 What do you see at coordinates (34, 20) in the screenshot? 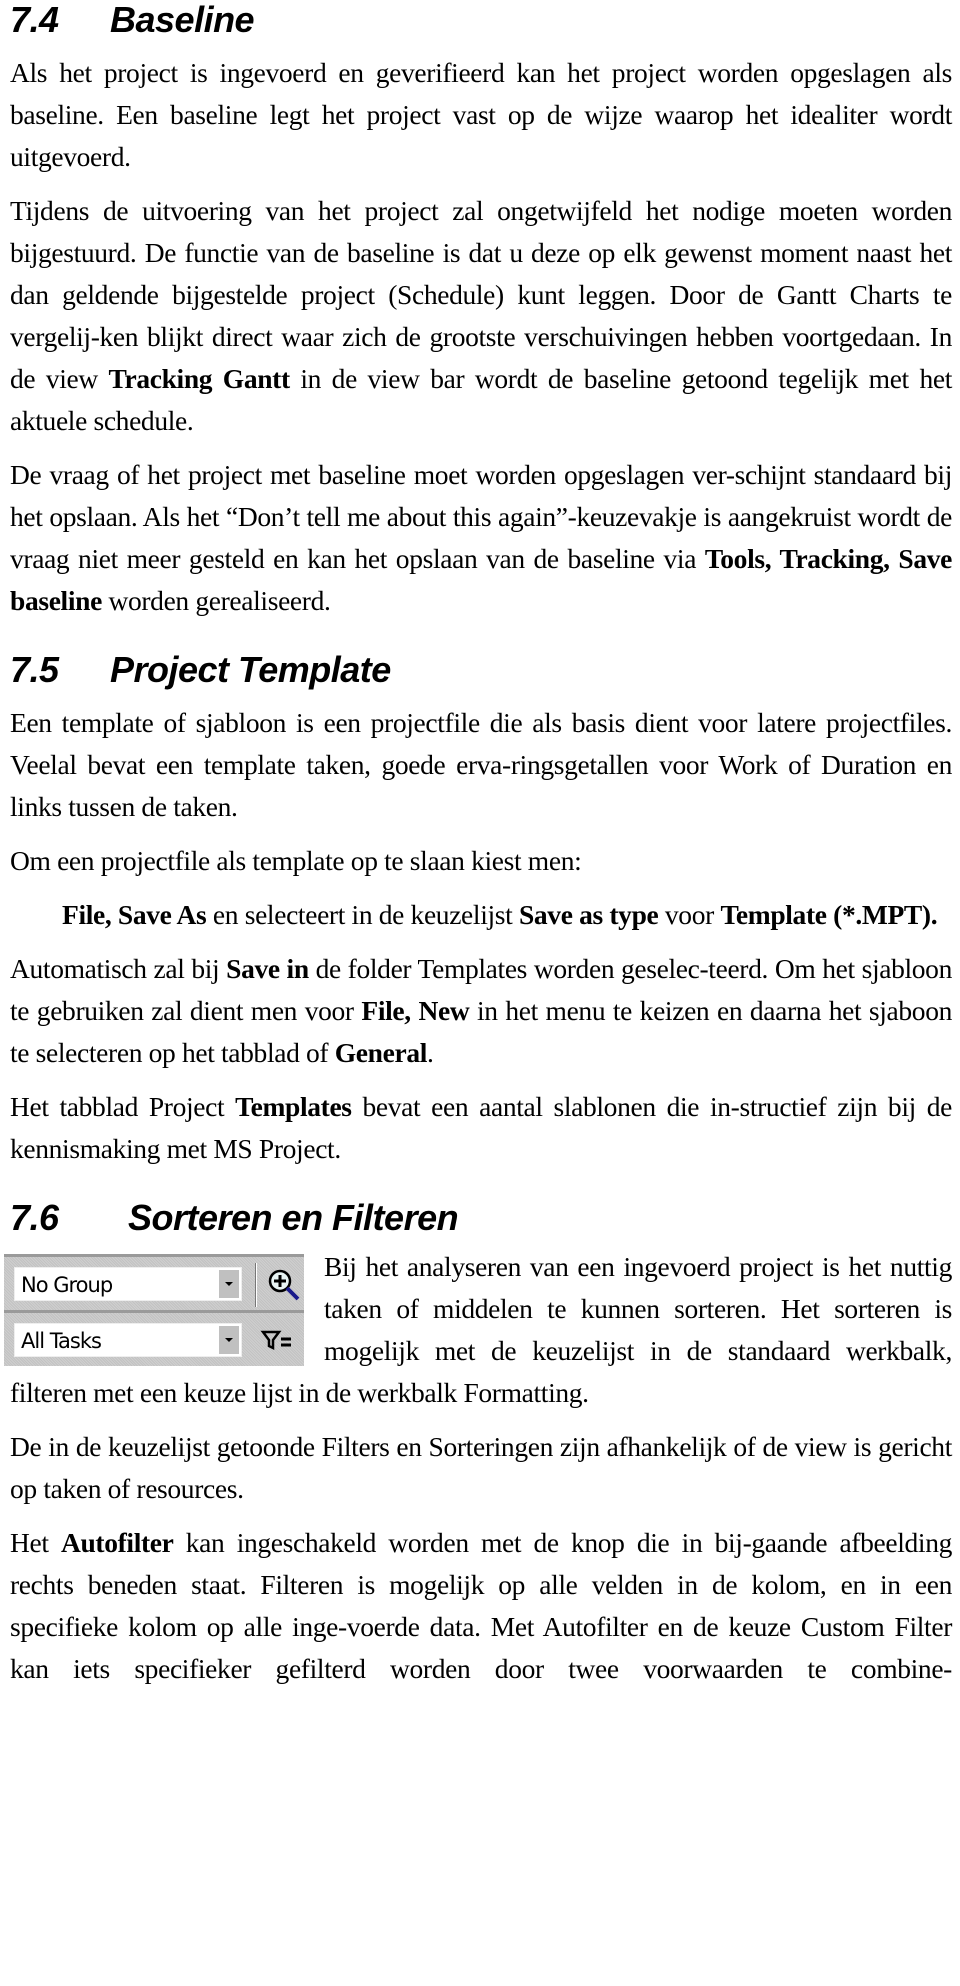
I see `section-number: 7.4` at bounding box center [34, 20].